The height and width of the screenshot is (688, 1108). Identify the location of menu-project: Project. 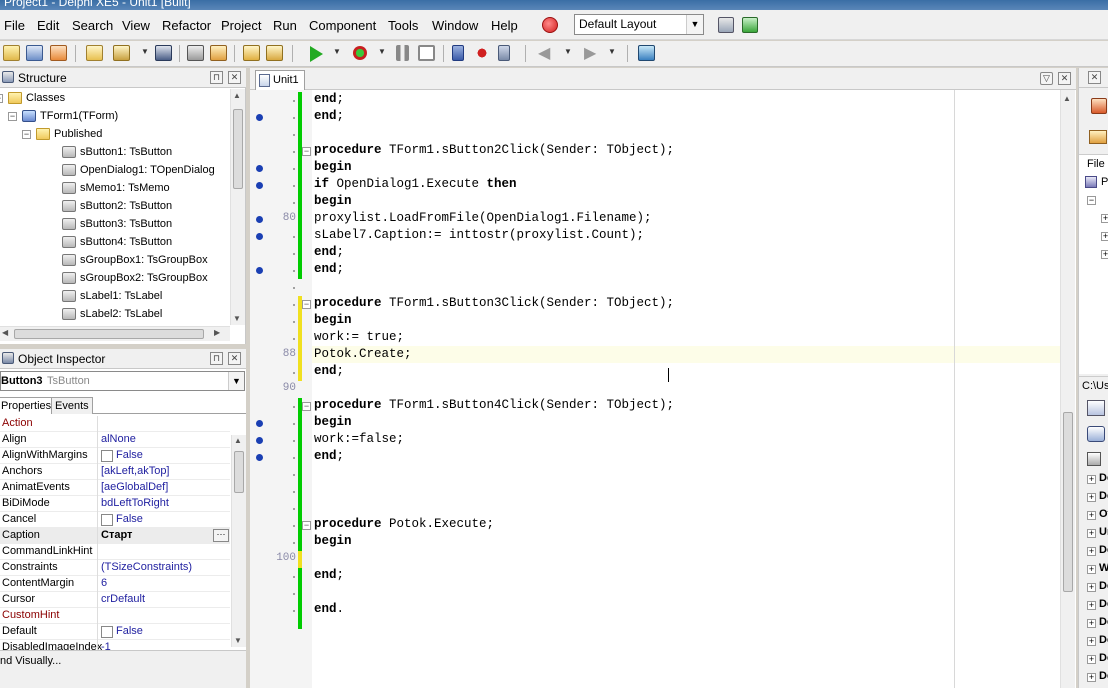
(241, 25).